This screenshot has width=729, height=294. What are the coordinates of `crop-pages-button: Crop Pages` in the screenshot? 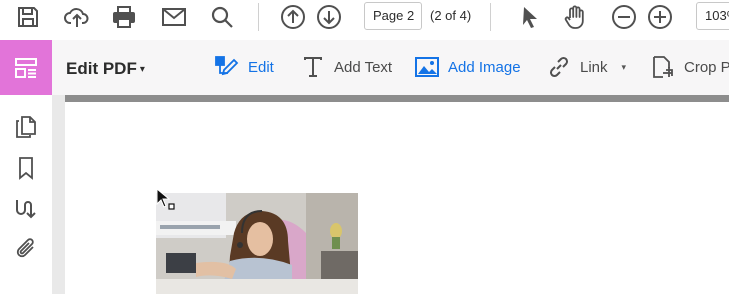 It's located at (689, 67).